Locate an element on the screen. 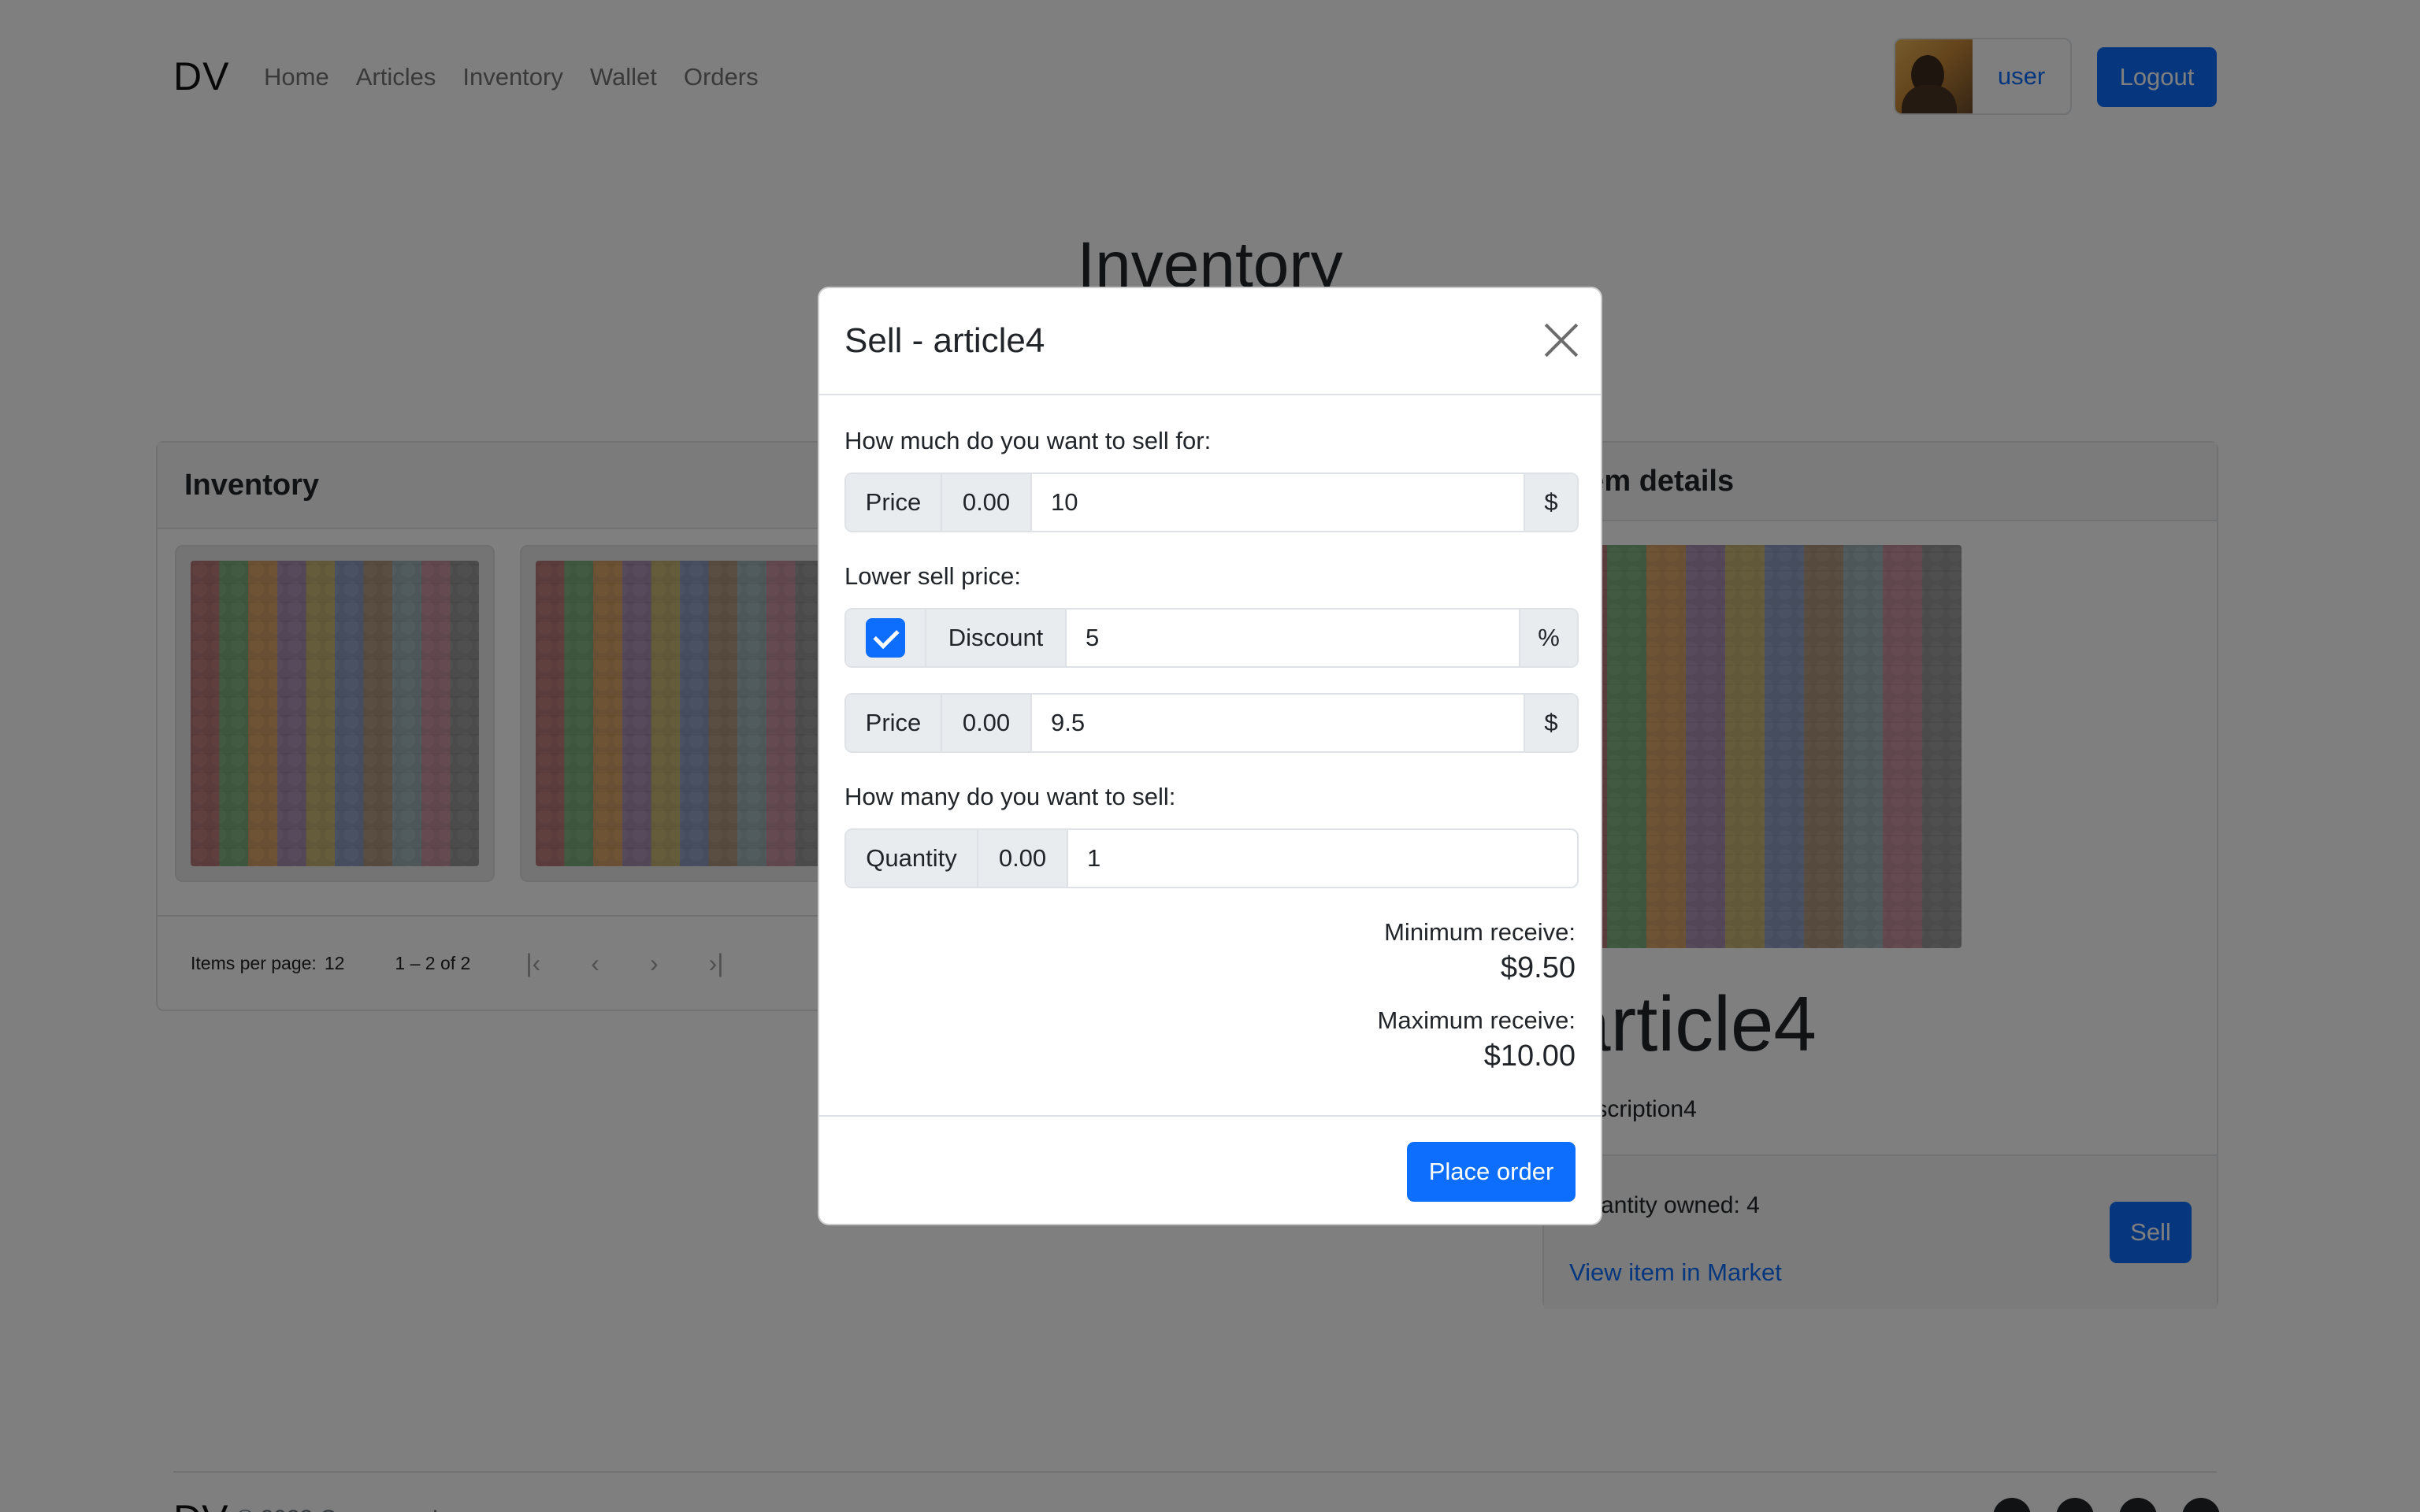 This screenshot has width=2420, height=1512. percent-addon: % is located at coordinates (1548, 638).